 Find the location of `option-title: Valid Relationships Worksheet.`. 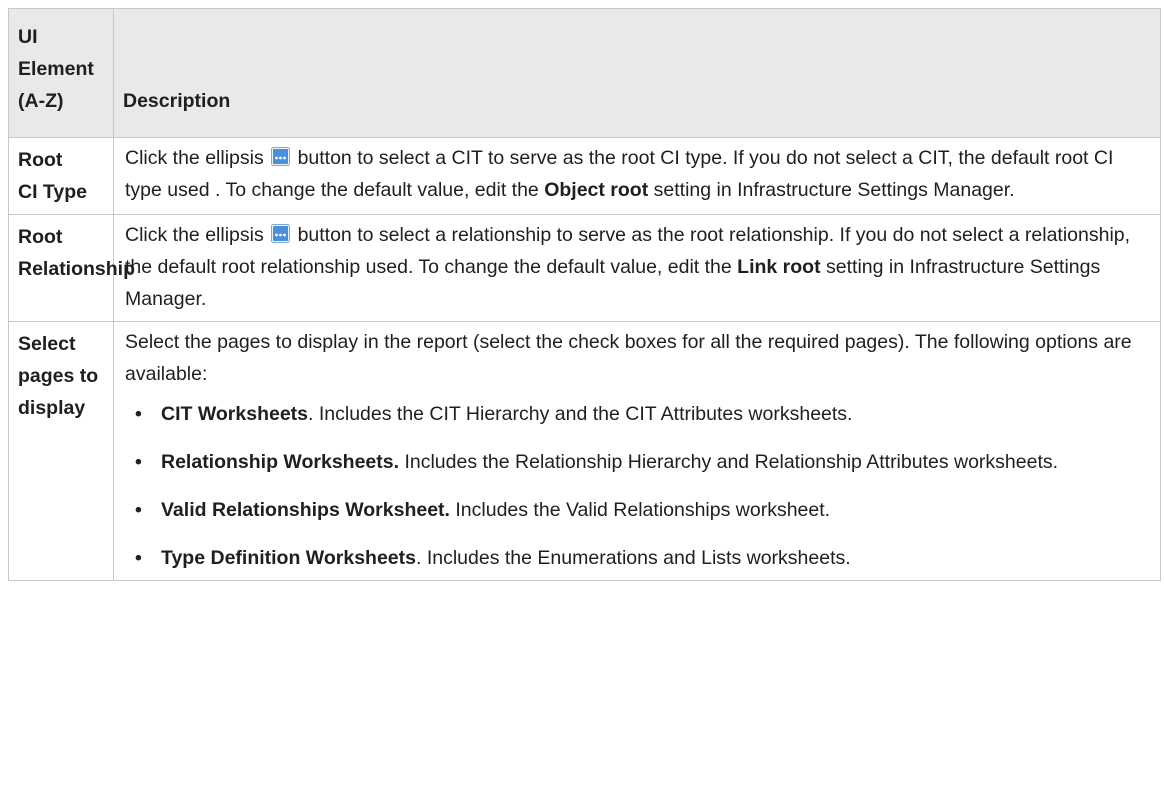

option-title: Valid Relationships Worksheet. is located at coordinates (305, 510).